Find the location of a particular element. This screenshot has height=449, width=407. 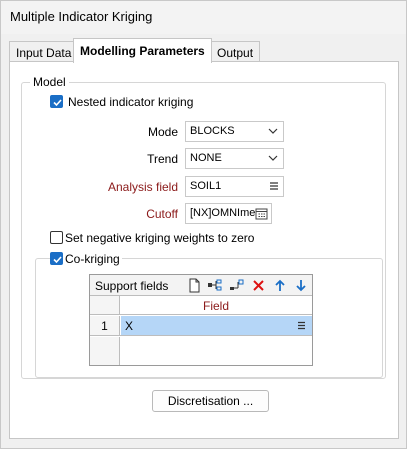

new-document-icon is located at coordinates (194, 285).